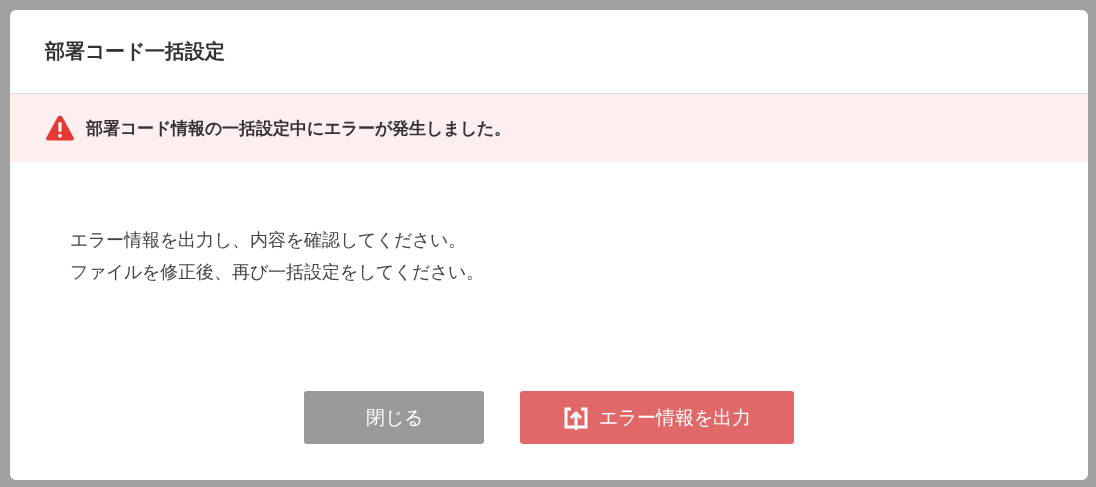 The image size is (1096, 487). Describe the element at coordinates (268, 240) in the screenshot. I see `body-text: エラー情報を出力し、内容を確認してください。` at that location.